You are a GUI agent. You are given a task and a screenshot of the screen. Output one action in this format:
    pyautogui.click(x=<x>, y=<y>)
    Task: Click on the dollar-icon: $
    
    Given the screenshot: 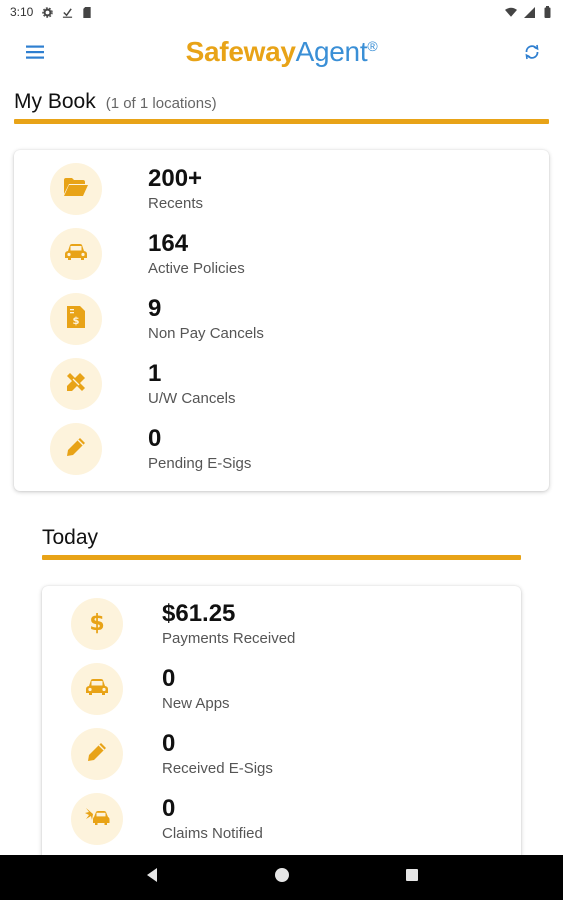 What is the action you would take?
    pyautogui.click(x=97, y=624)
    